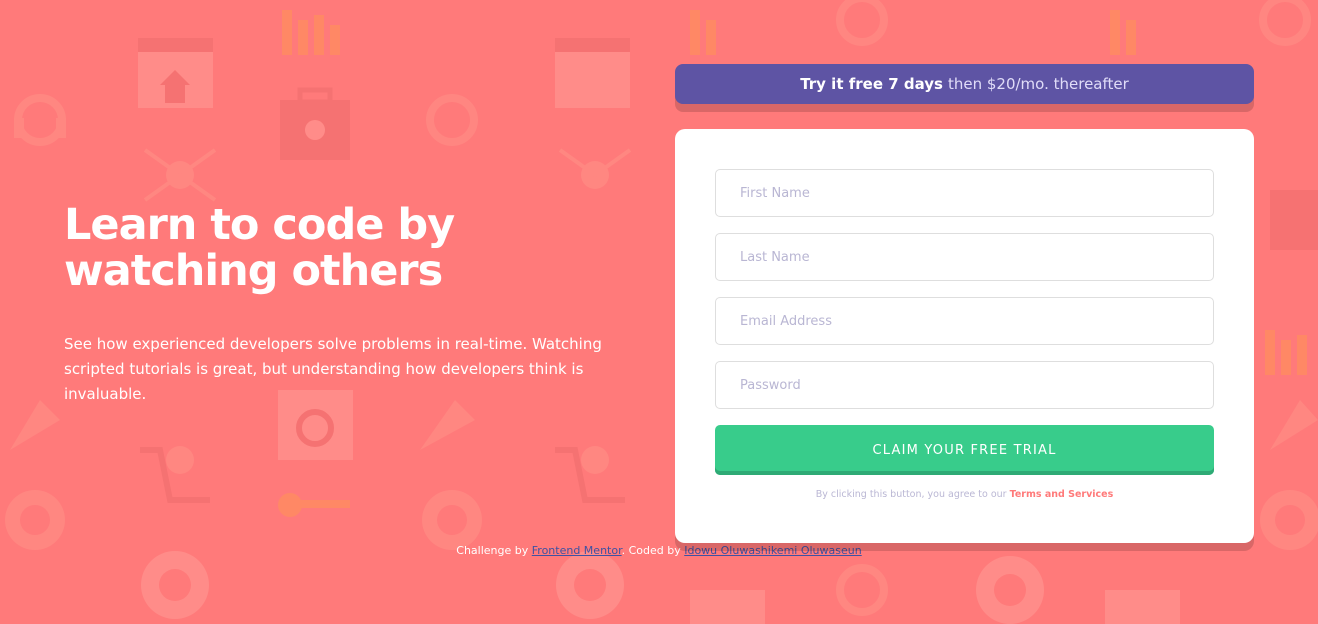 This screenshot has width=1318, height=624. What do you see at coordinates (964, 385) in the screenshot?
I see `password-field: Password` at bounding box center [964, 385].